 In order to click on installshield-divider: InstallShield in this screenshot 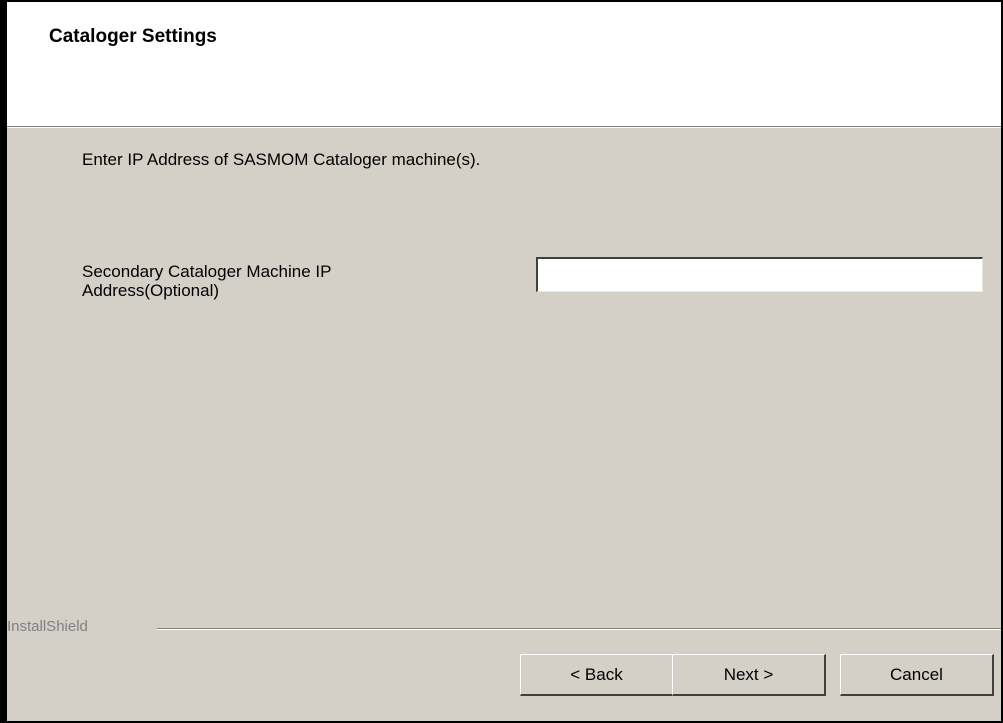, I will do `click(504, 629)`.